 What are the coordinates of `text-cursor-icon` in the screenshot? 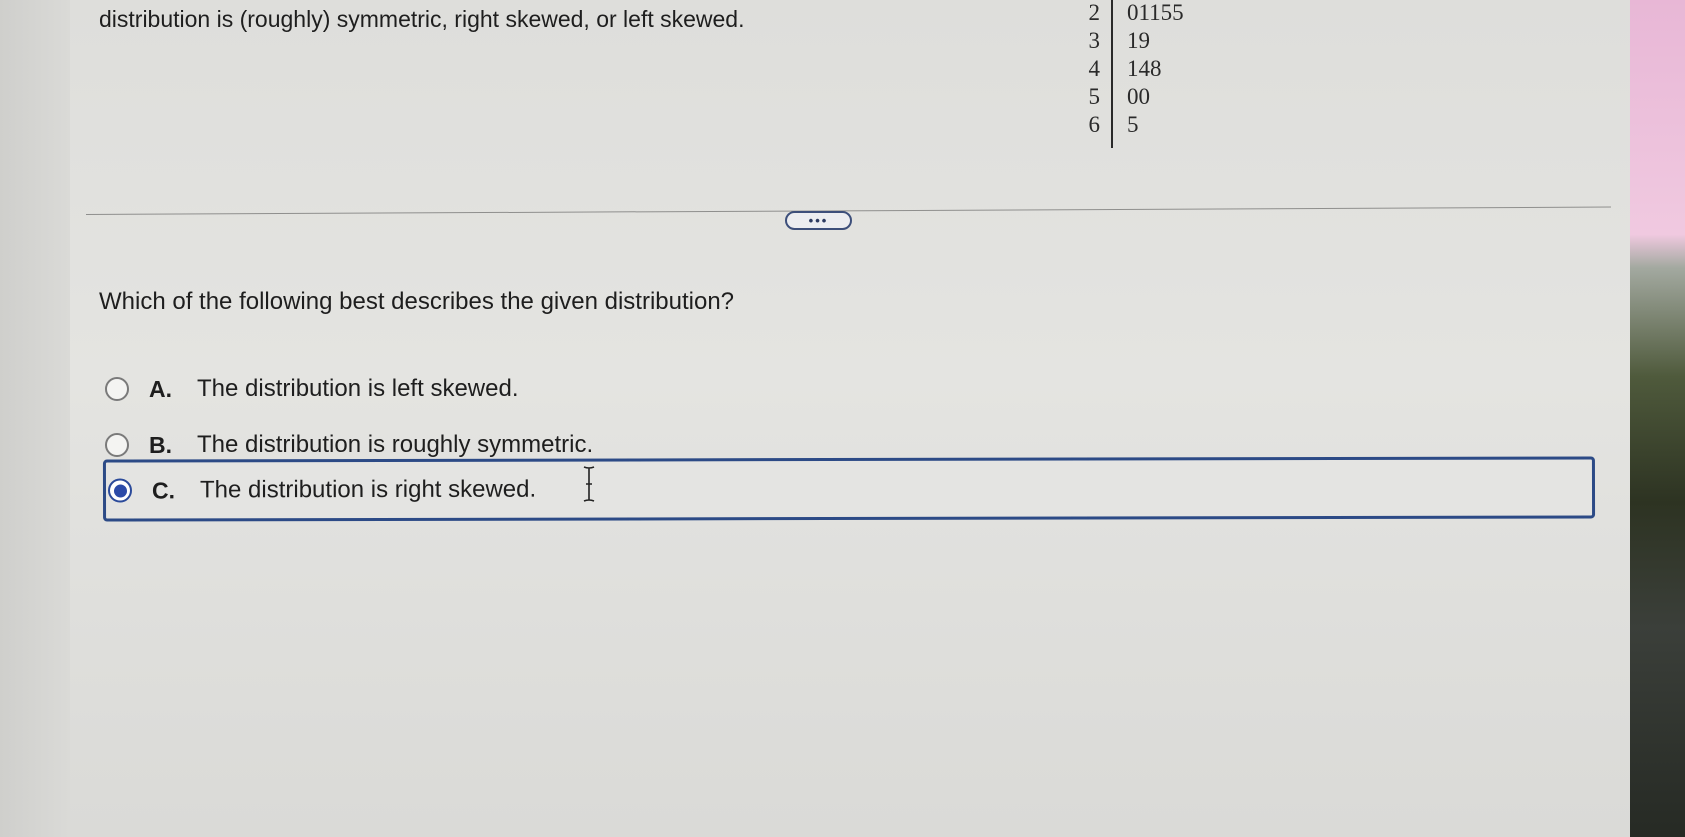 It's located at (589, 484).